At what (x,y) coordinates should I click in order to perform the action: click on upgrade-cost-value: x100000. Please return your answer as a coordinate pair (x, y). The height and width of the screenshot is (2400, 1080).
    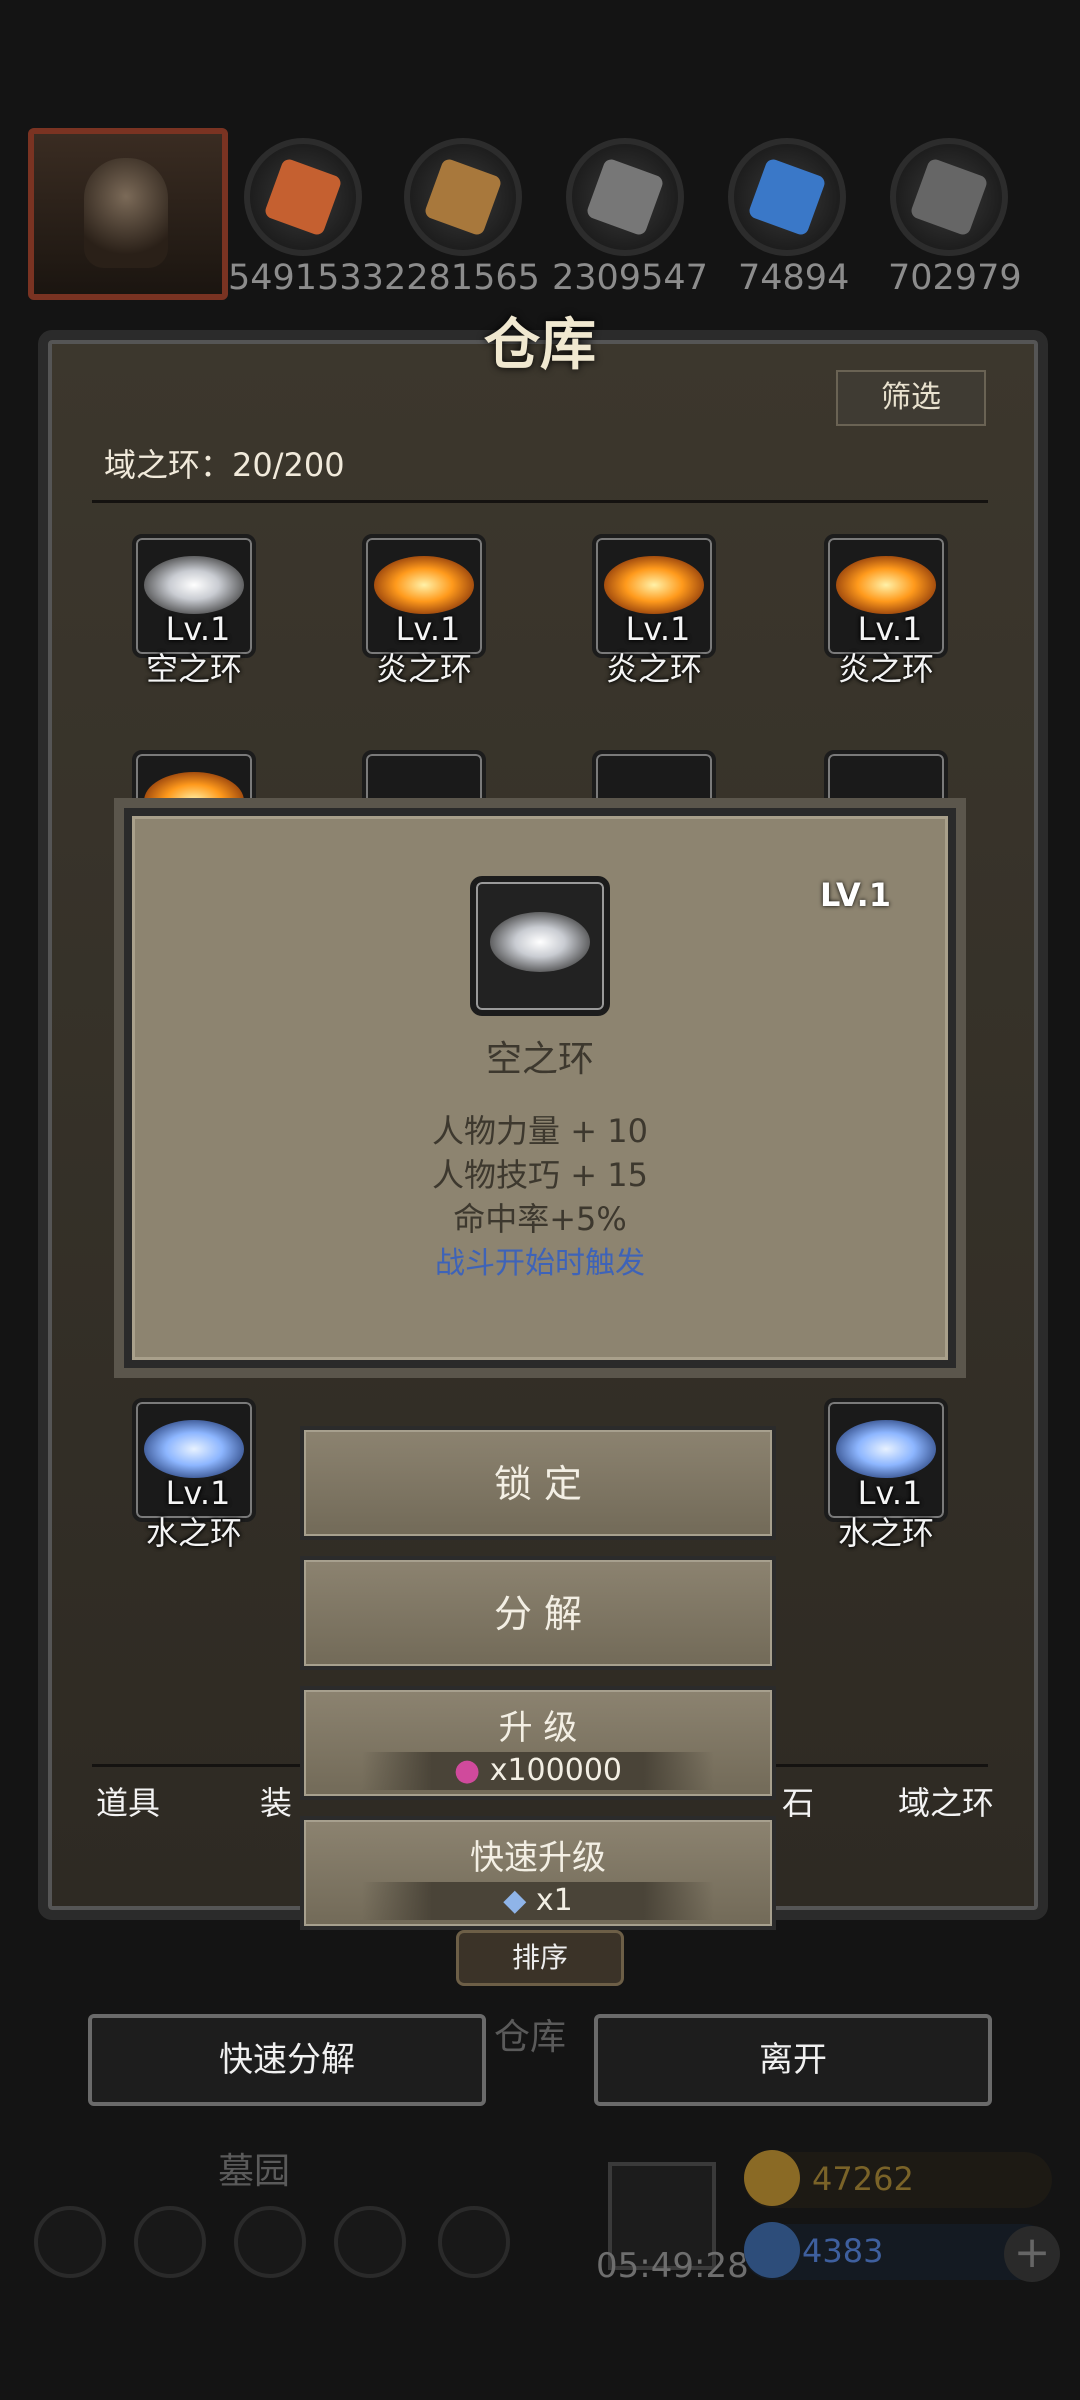
    Looking at the image, I should click on (555, 1770).